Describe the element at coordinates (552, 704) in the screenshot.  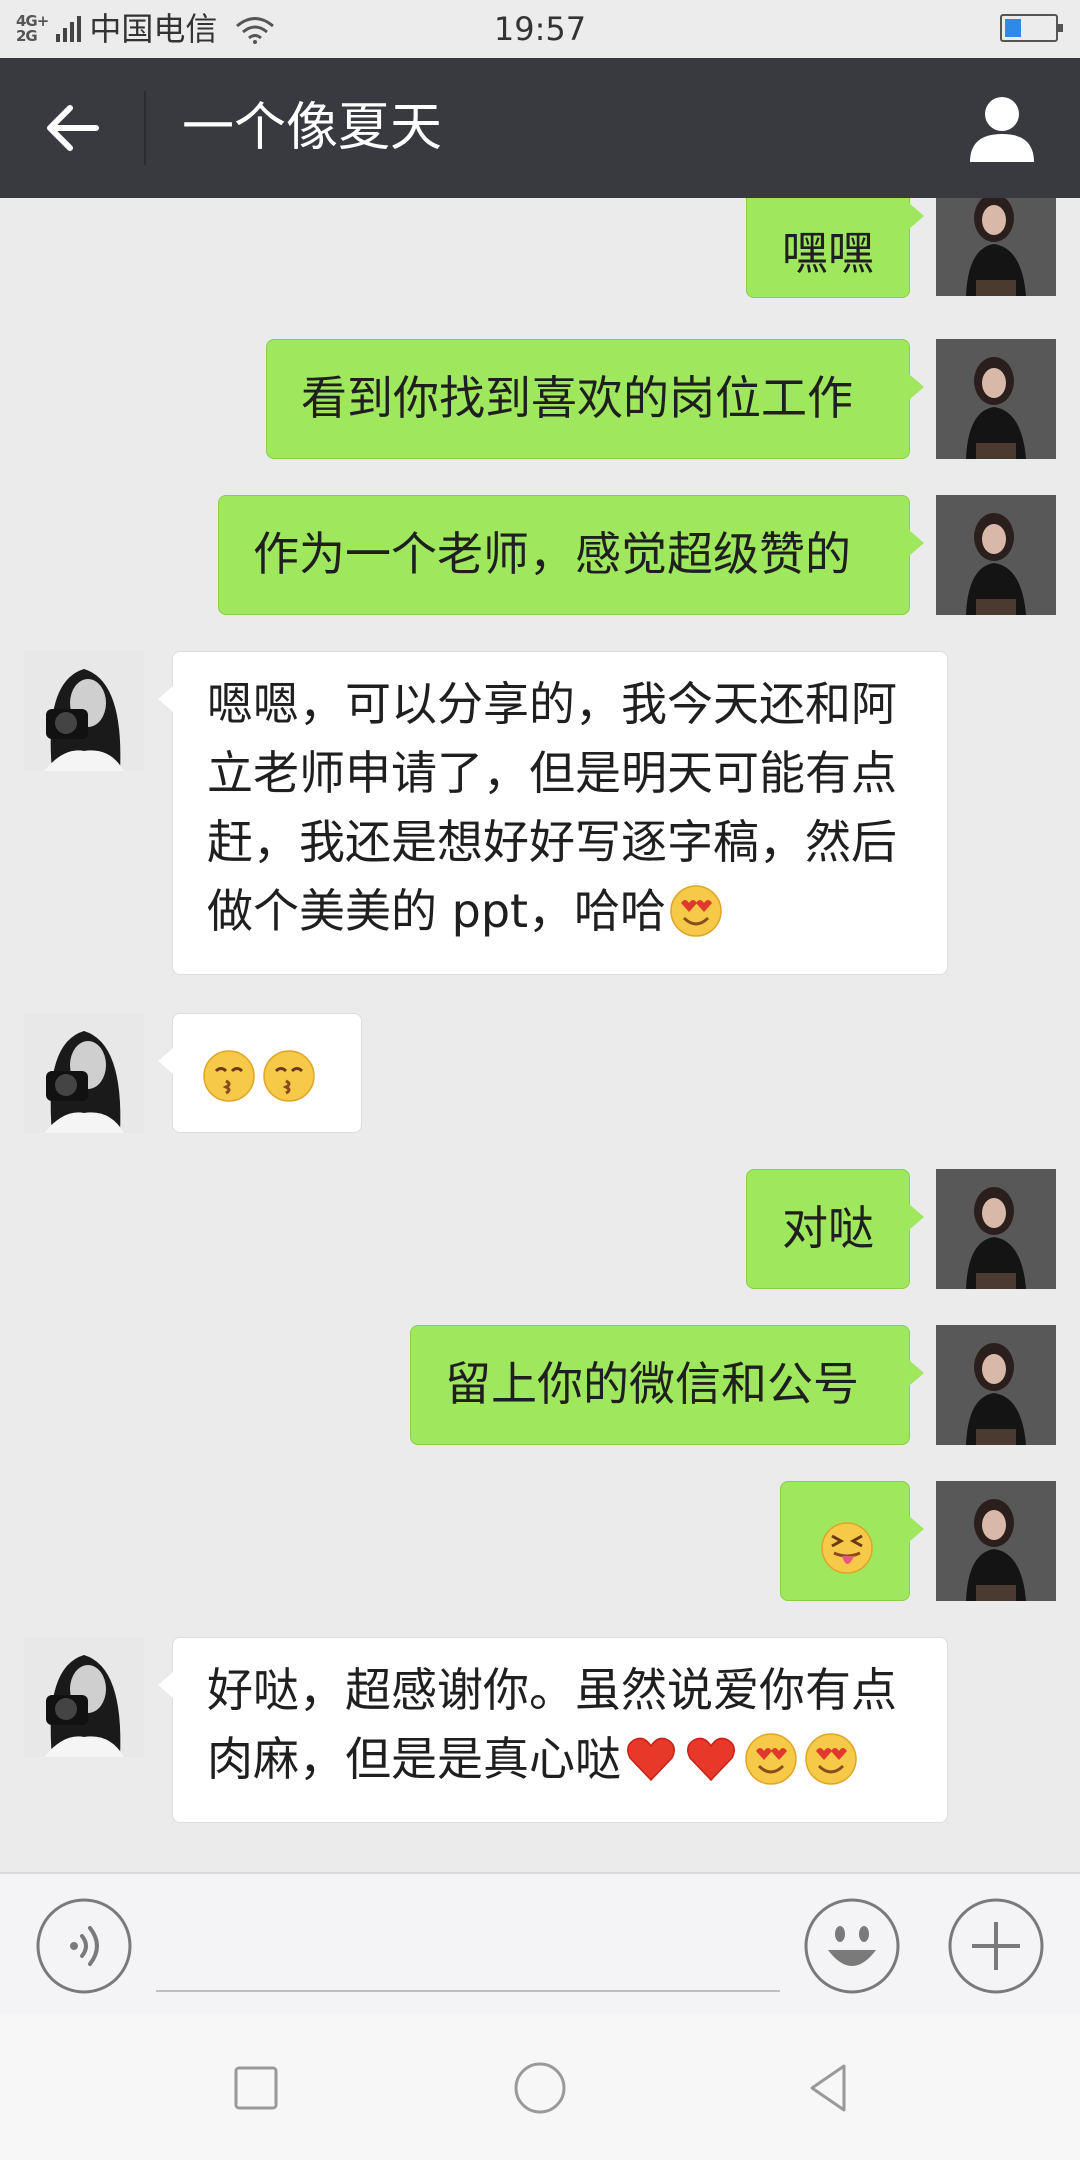
I see `message-text-line: 嗯嗯，可以分享的，我今天还和阿` at that location.